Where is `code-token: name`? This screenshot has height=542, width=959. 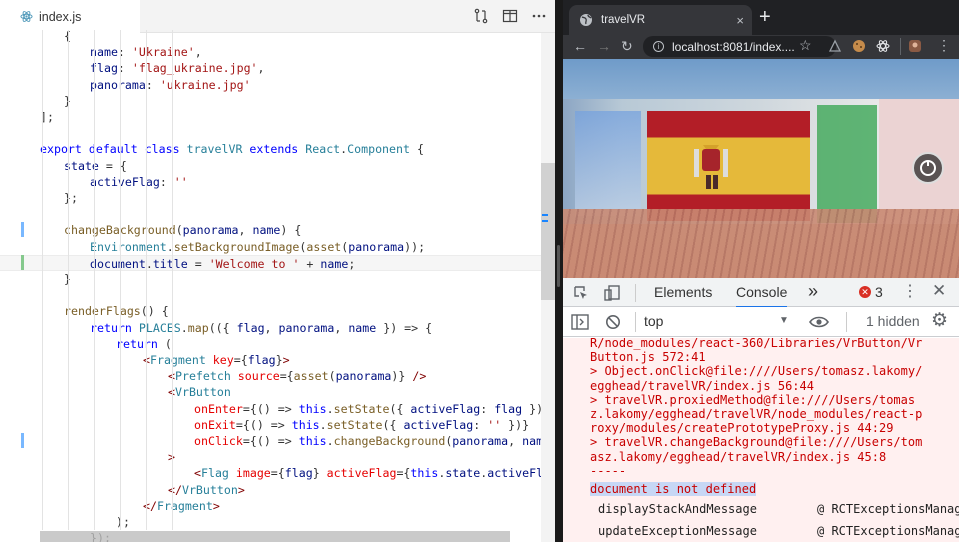
code-token: name is located at coordinates (362, 327).